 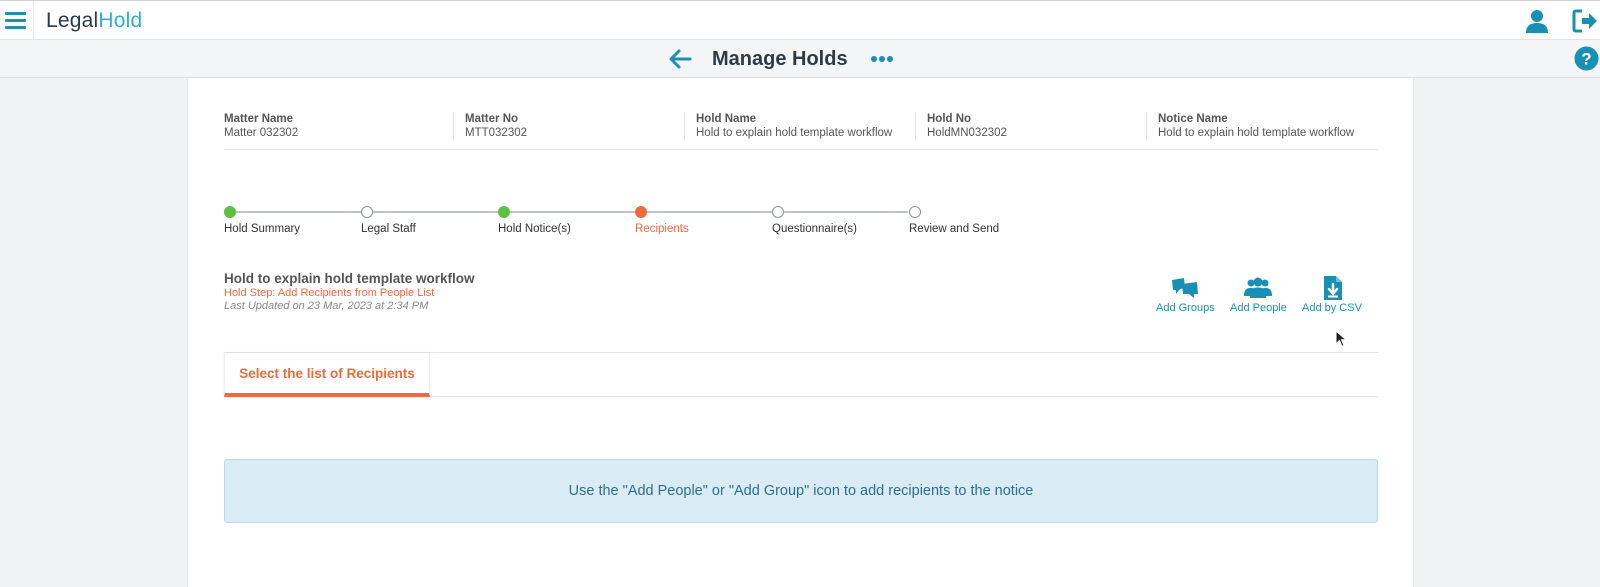 I want to click on add-groups-icon, so click(x=1185, y=288).